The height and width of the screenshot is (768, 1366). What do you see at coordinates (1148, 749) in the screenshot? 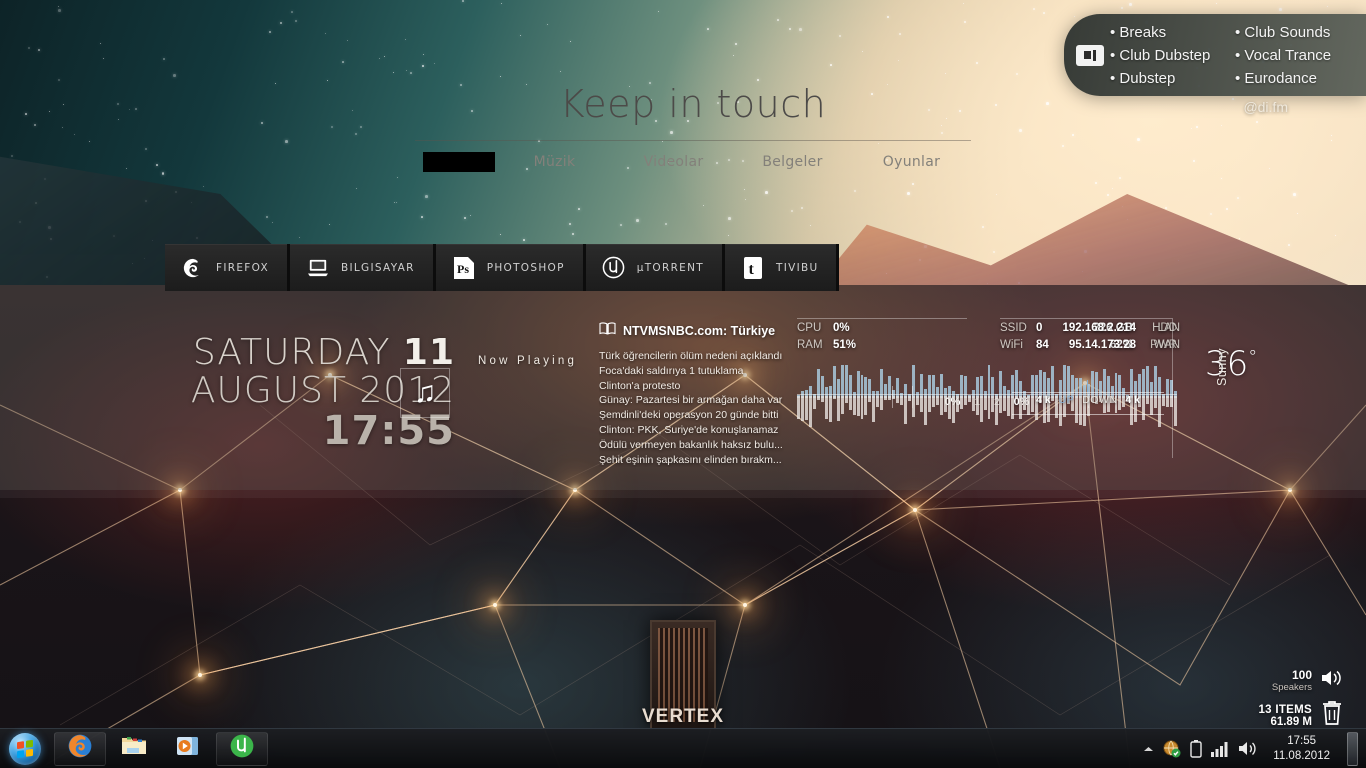
I see `show-hidden-icons-arrow` at bounding box center [1148, 749].